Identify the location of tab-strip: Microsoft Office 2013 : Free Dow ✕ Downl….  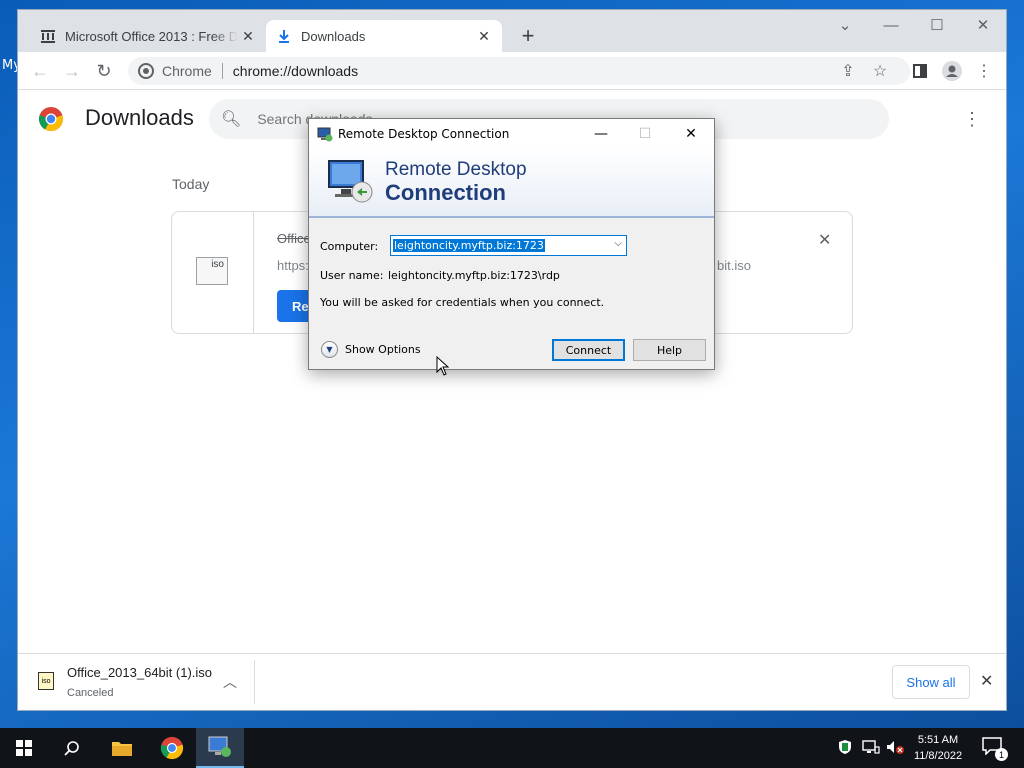
(512, 31).